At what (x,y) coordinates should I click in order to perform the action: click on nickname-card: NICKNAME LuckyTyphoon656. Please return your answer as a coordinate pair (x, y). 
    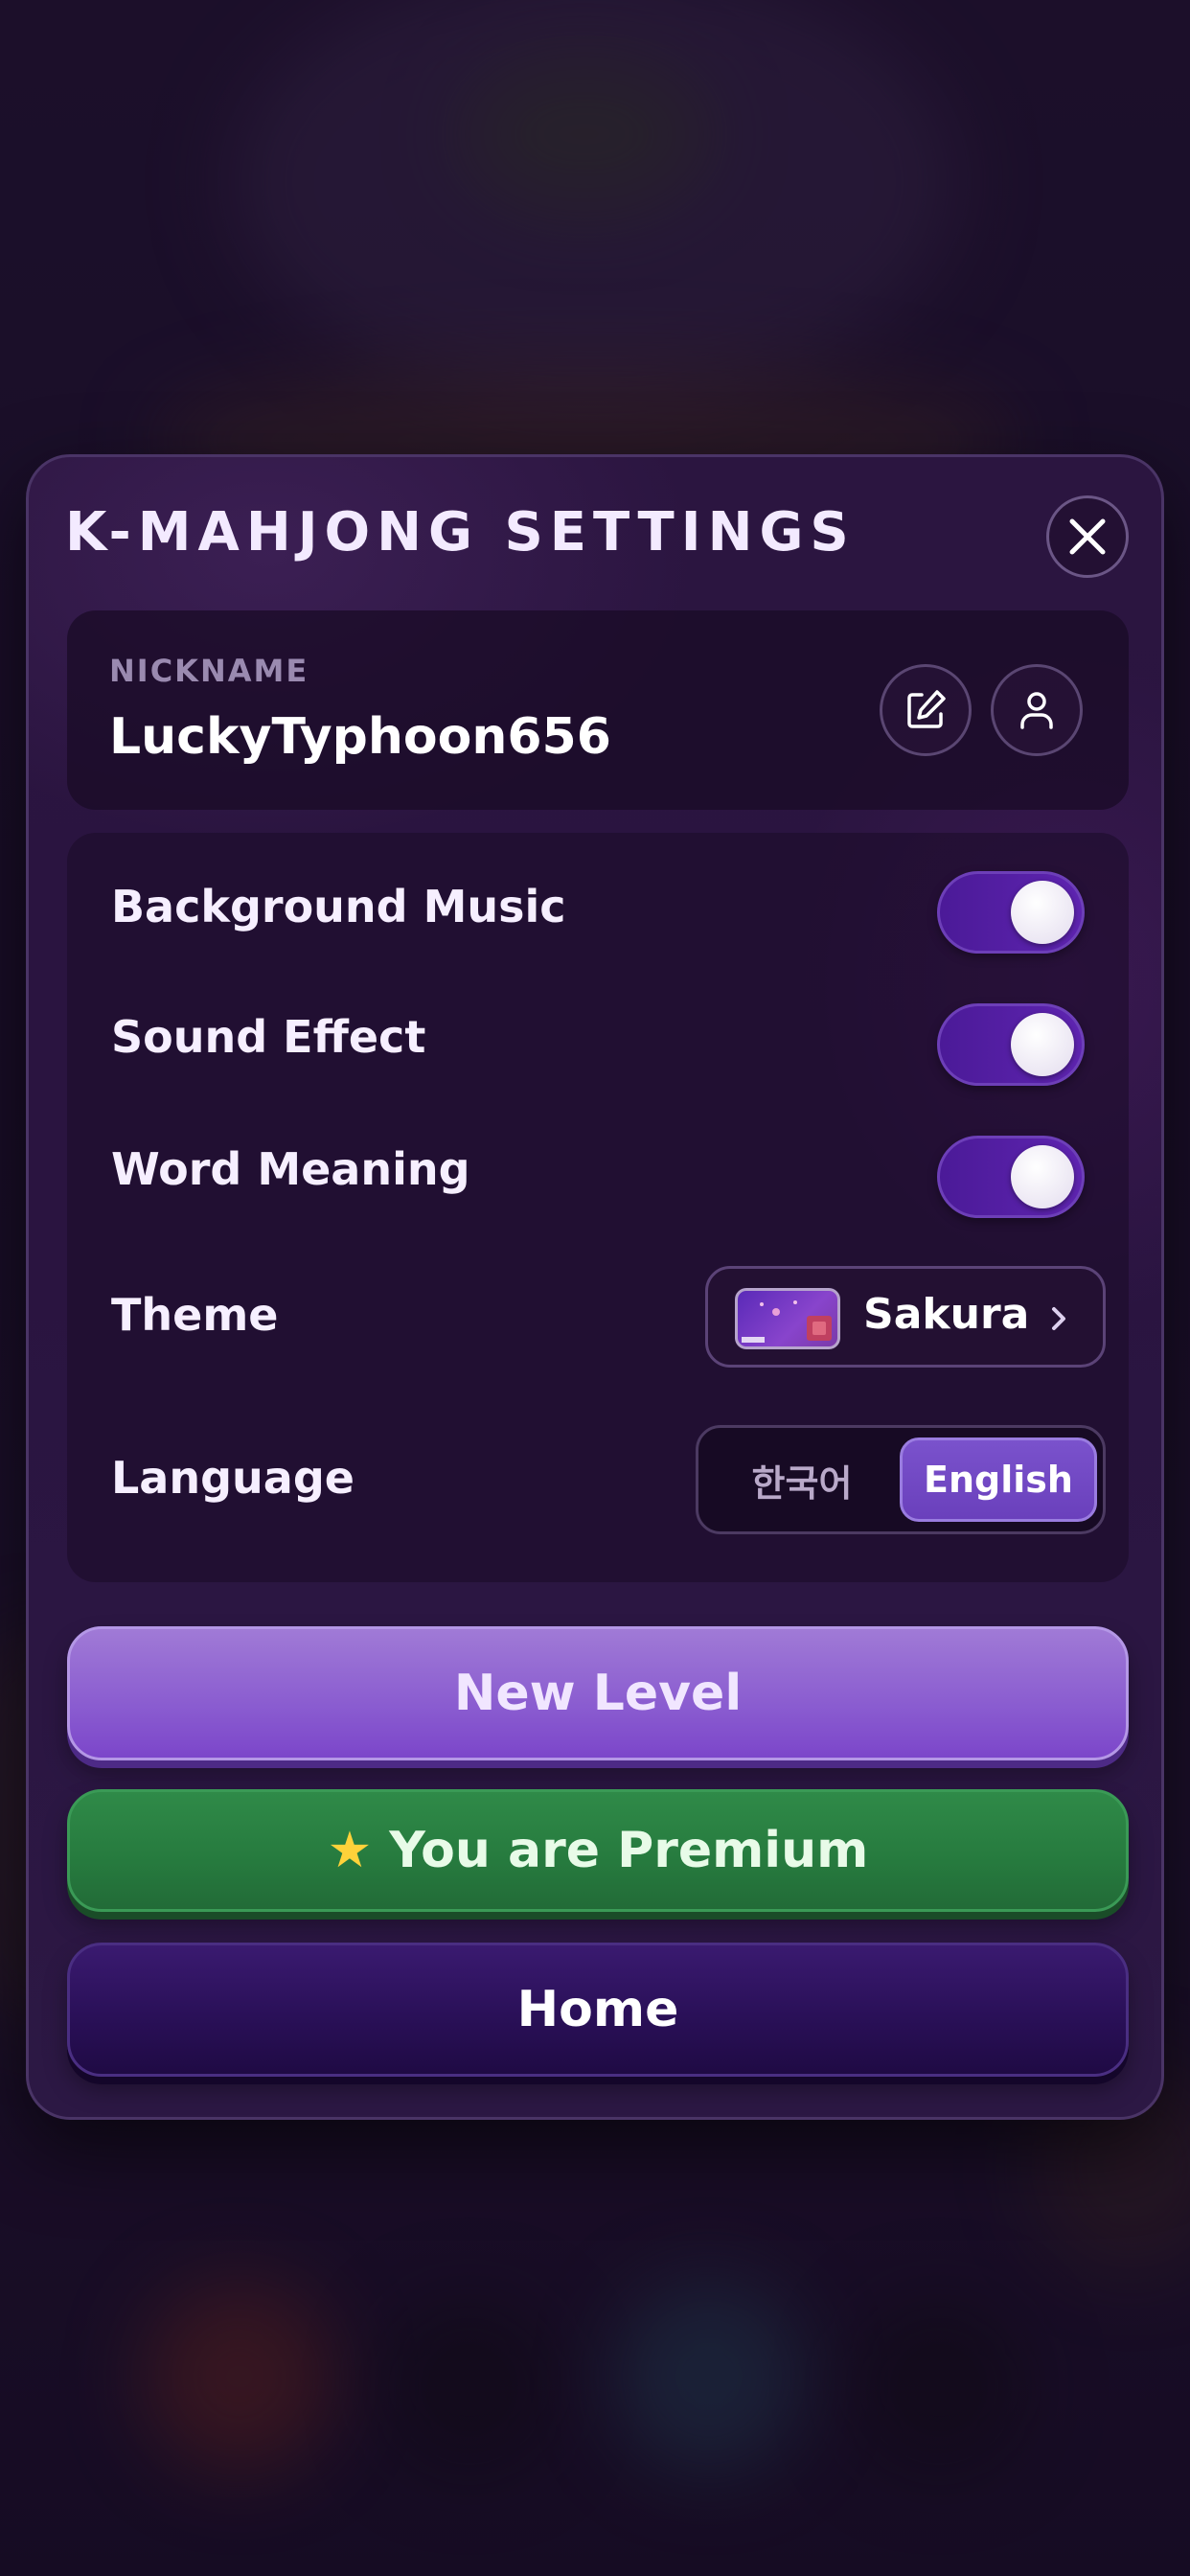
    Looking at the image, I should click on (598, 710).